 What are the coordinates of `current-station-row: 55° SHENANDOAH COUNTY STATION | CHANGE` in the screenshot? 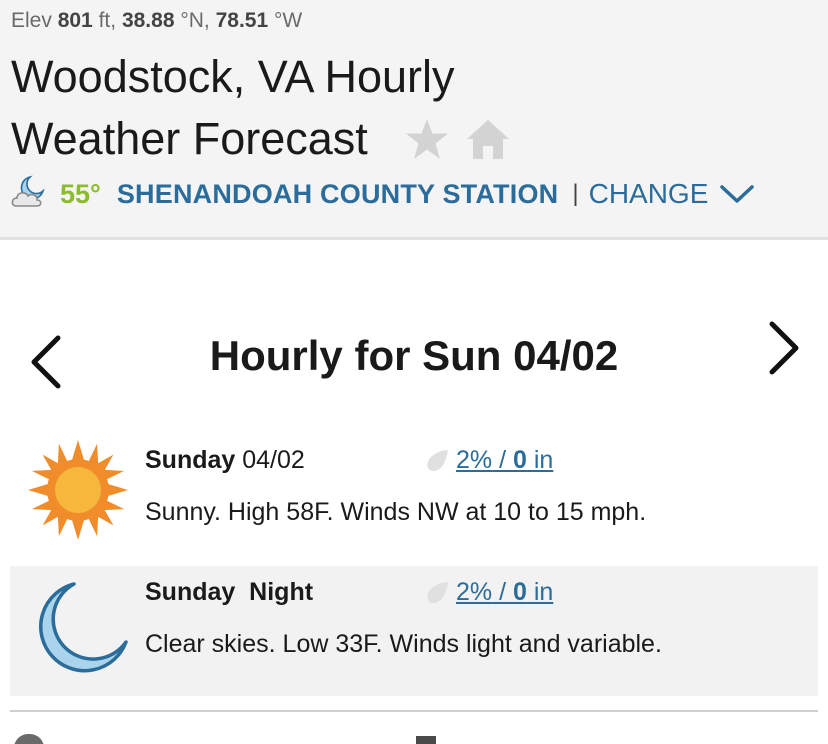 It's located at (382, 194).